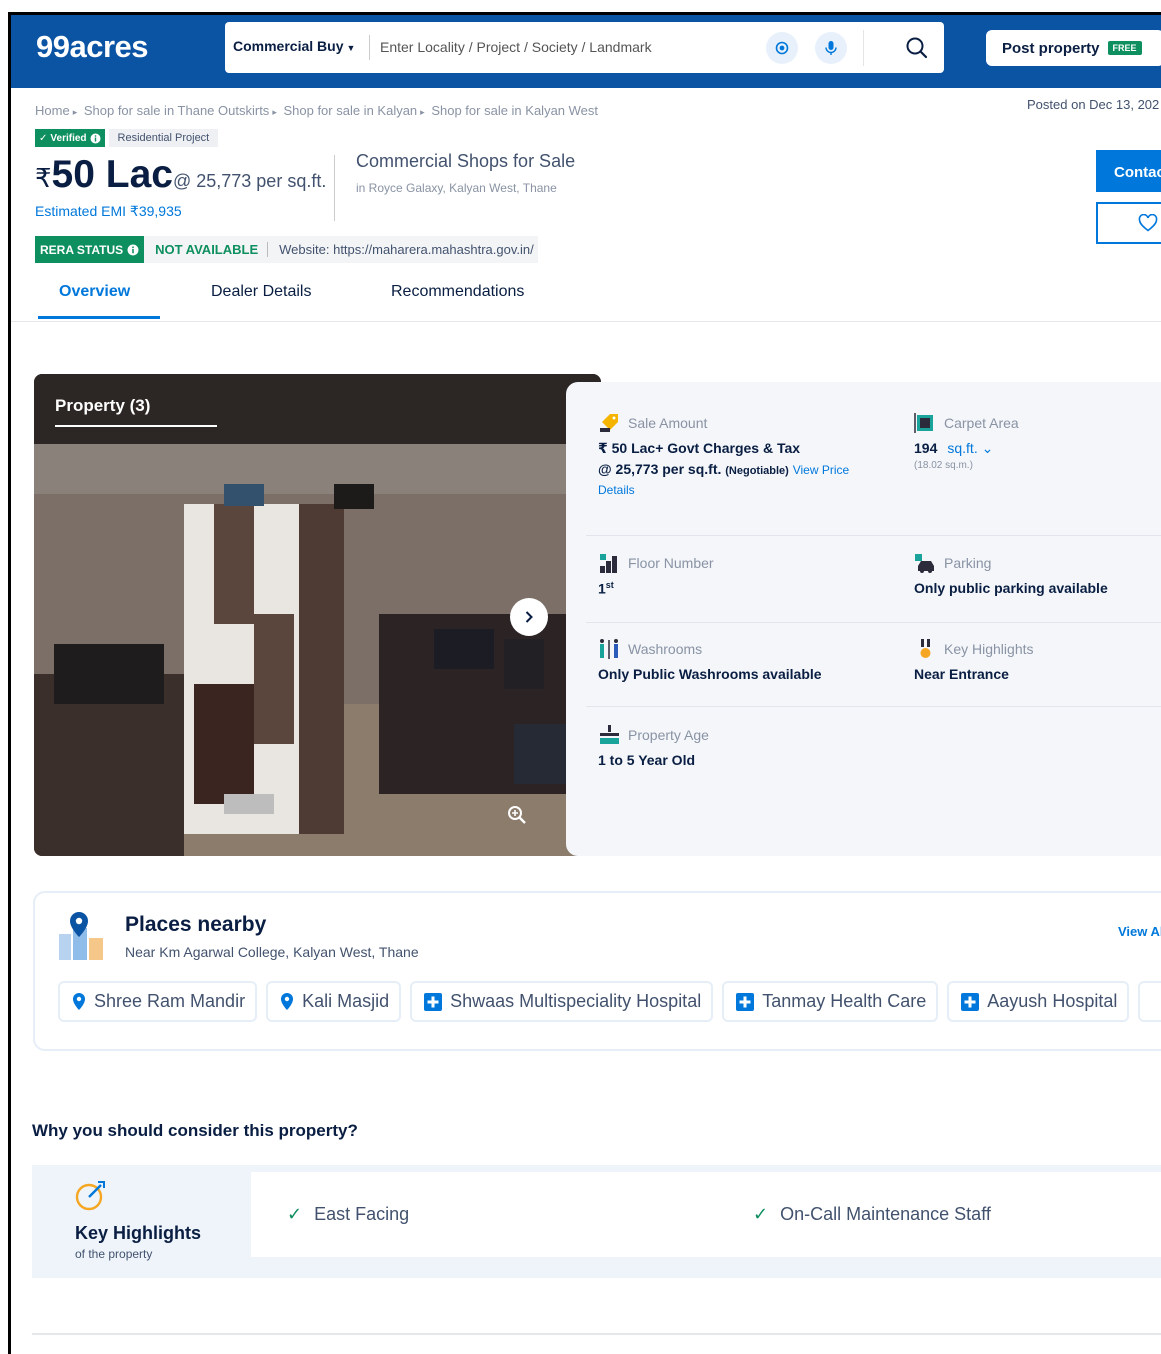 This screenshot has width=1161, height=1354. What do you see at coordinates (609, 734) in the screenshot?
I see `building-age-icon` at bounding box center [609, 734].